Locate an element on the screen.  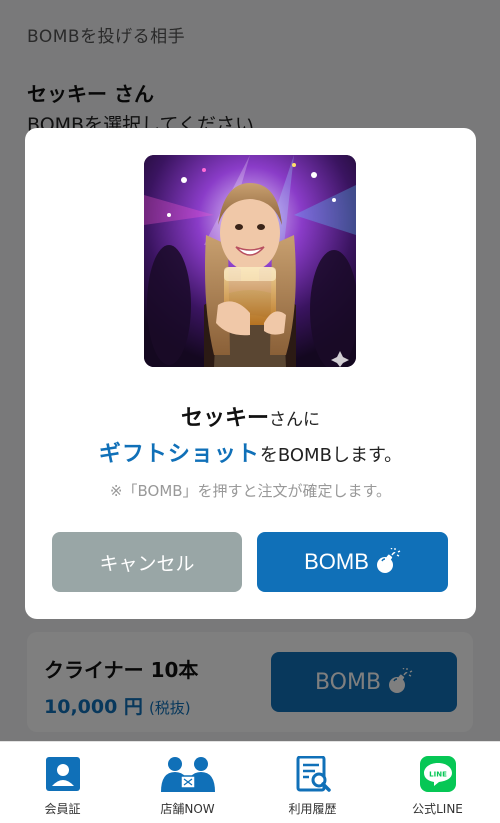
confirm-product-name: ギフトショット is located at coordinates (179, 454).